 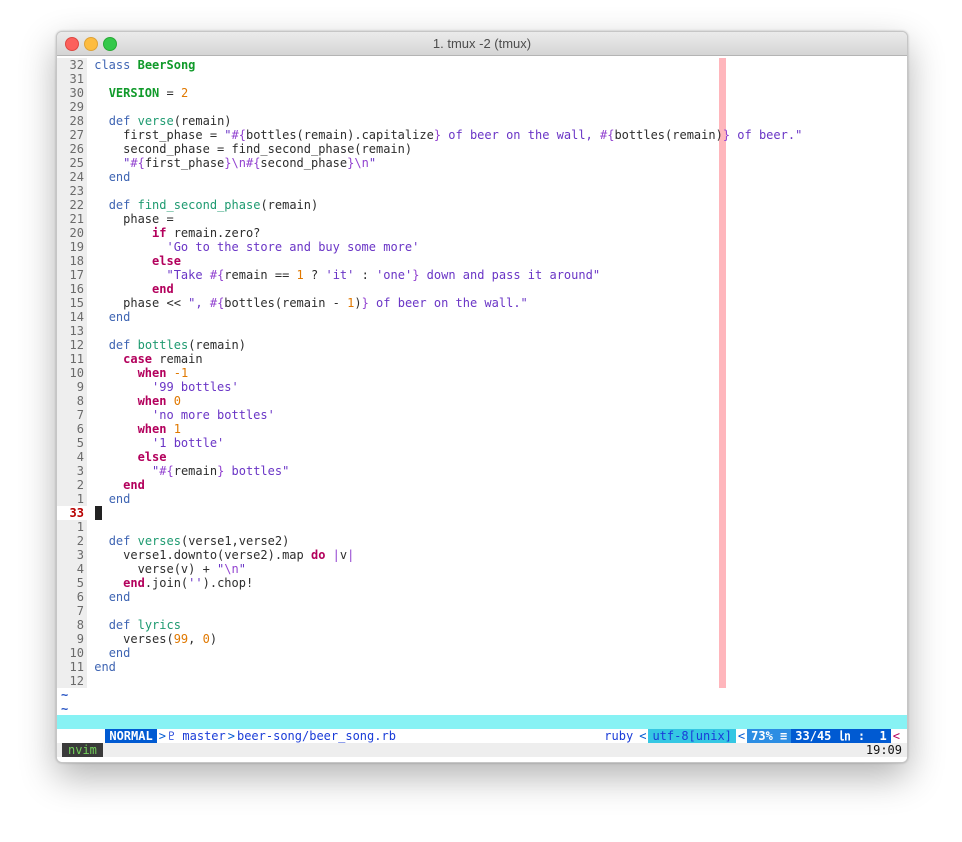 I want to click on code-text: def find_second_phase(remain), so click(x=203, y=205).